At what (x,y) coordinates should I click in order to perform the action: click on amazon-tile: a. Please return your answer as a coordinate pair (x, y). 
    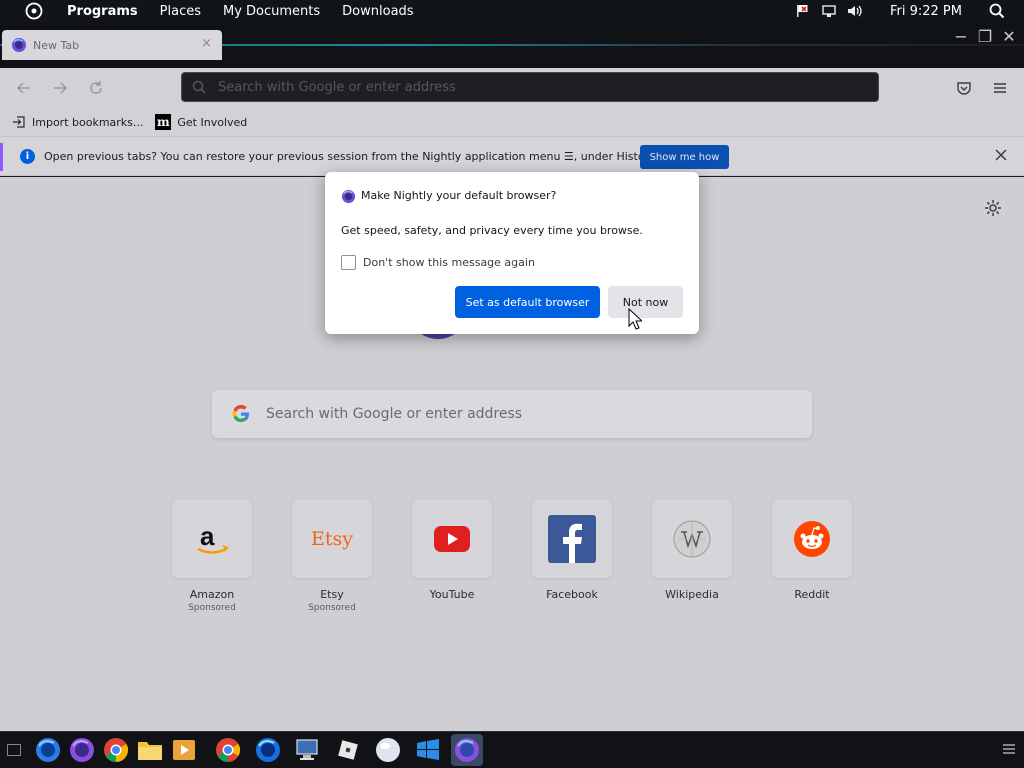
    Looking at the image, I should click on (212, 539).